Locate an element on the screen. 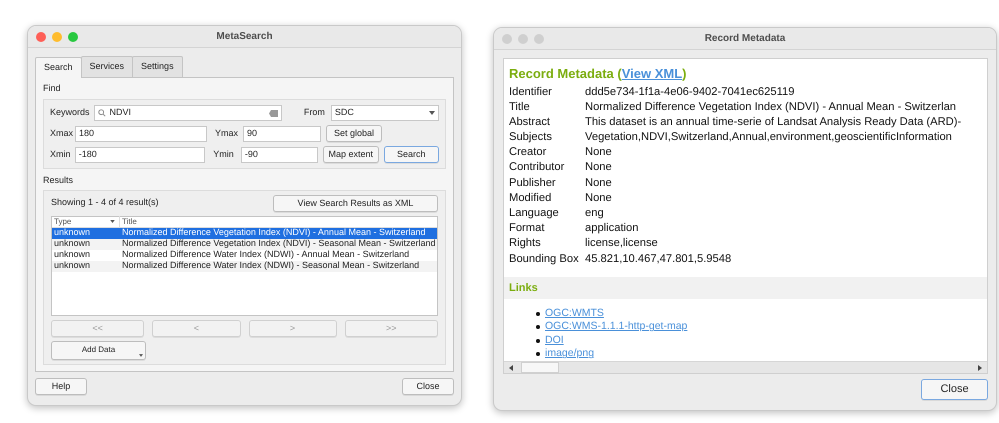  keywords-field: NDVI is located at coordinates (188, 113).